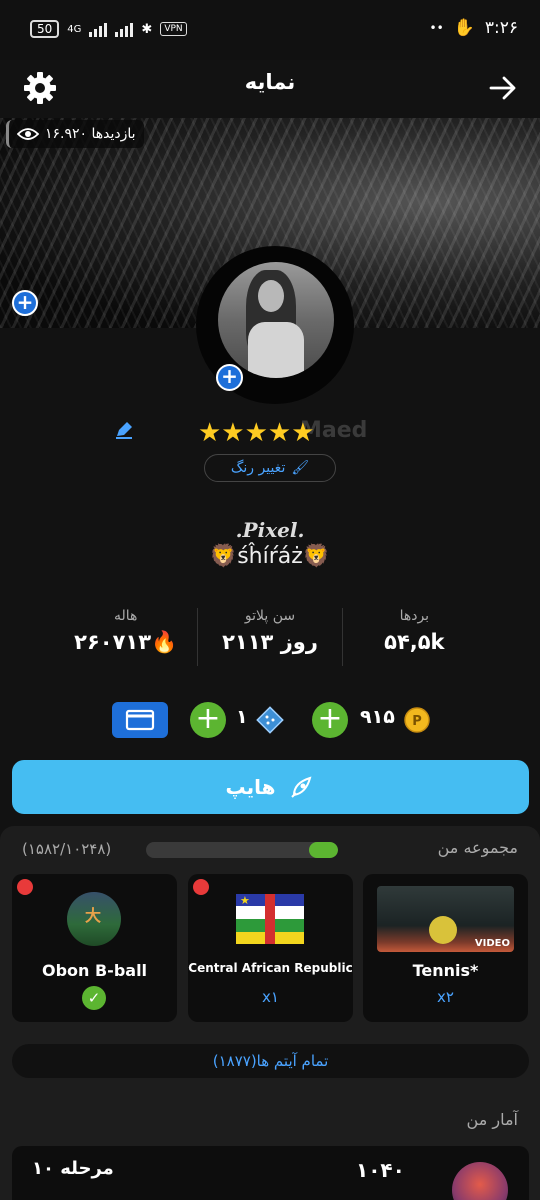 The image size is (540, 1200). What do you see at coordinates (270, 968) in the screenshot?
I see `card-title: Central African Republic` at bounding box center [270, 968].